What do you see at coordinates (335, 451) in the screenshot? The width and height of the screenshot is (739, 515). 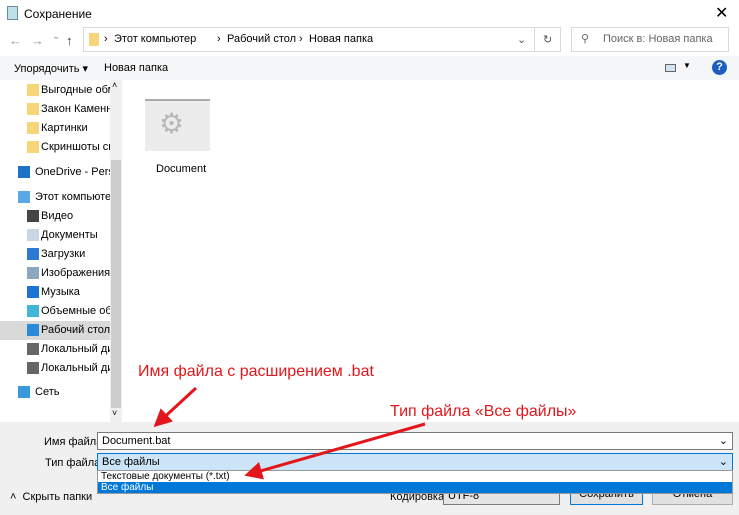 I see `arrow-to-filetype` at bounding box center [335, 451].